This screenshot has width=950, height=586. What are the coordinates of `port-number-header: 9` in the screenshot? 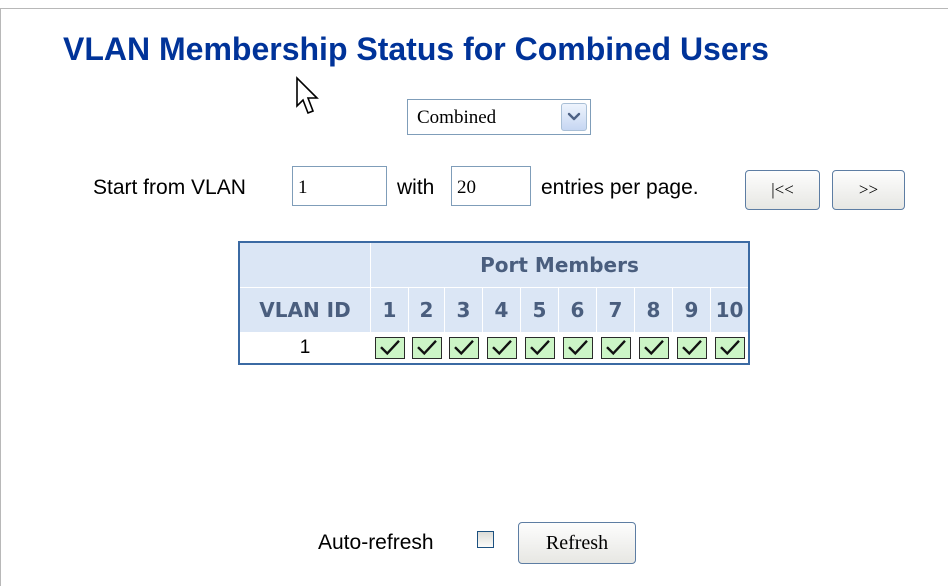 It's located at (691, 310).